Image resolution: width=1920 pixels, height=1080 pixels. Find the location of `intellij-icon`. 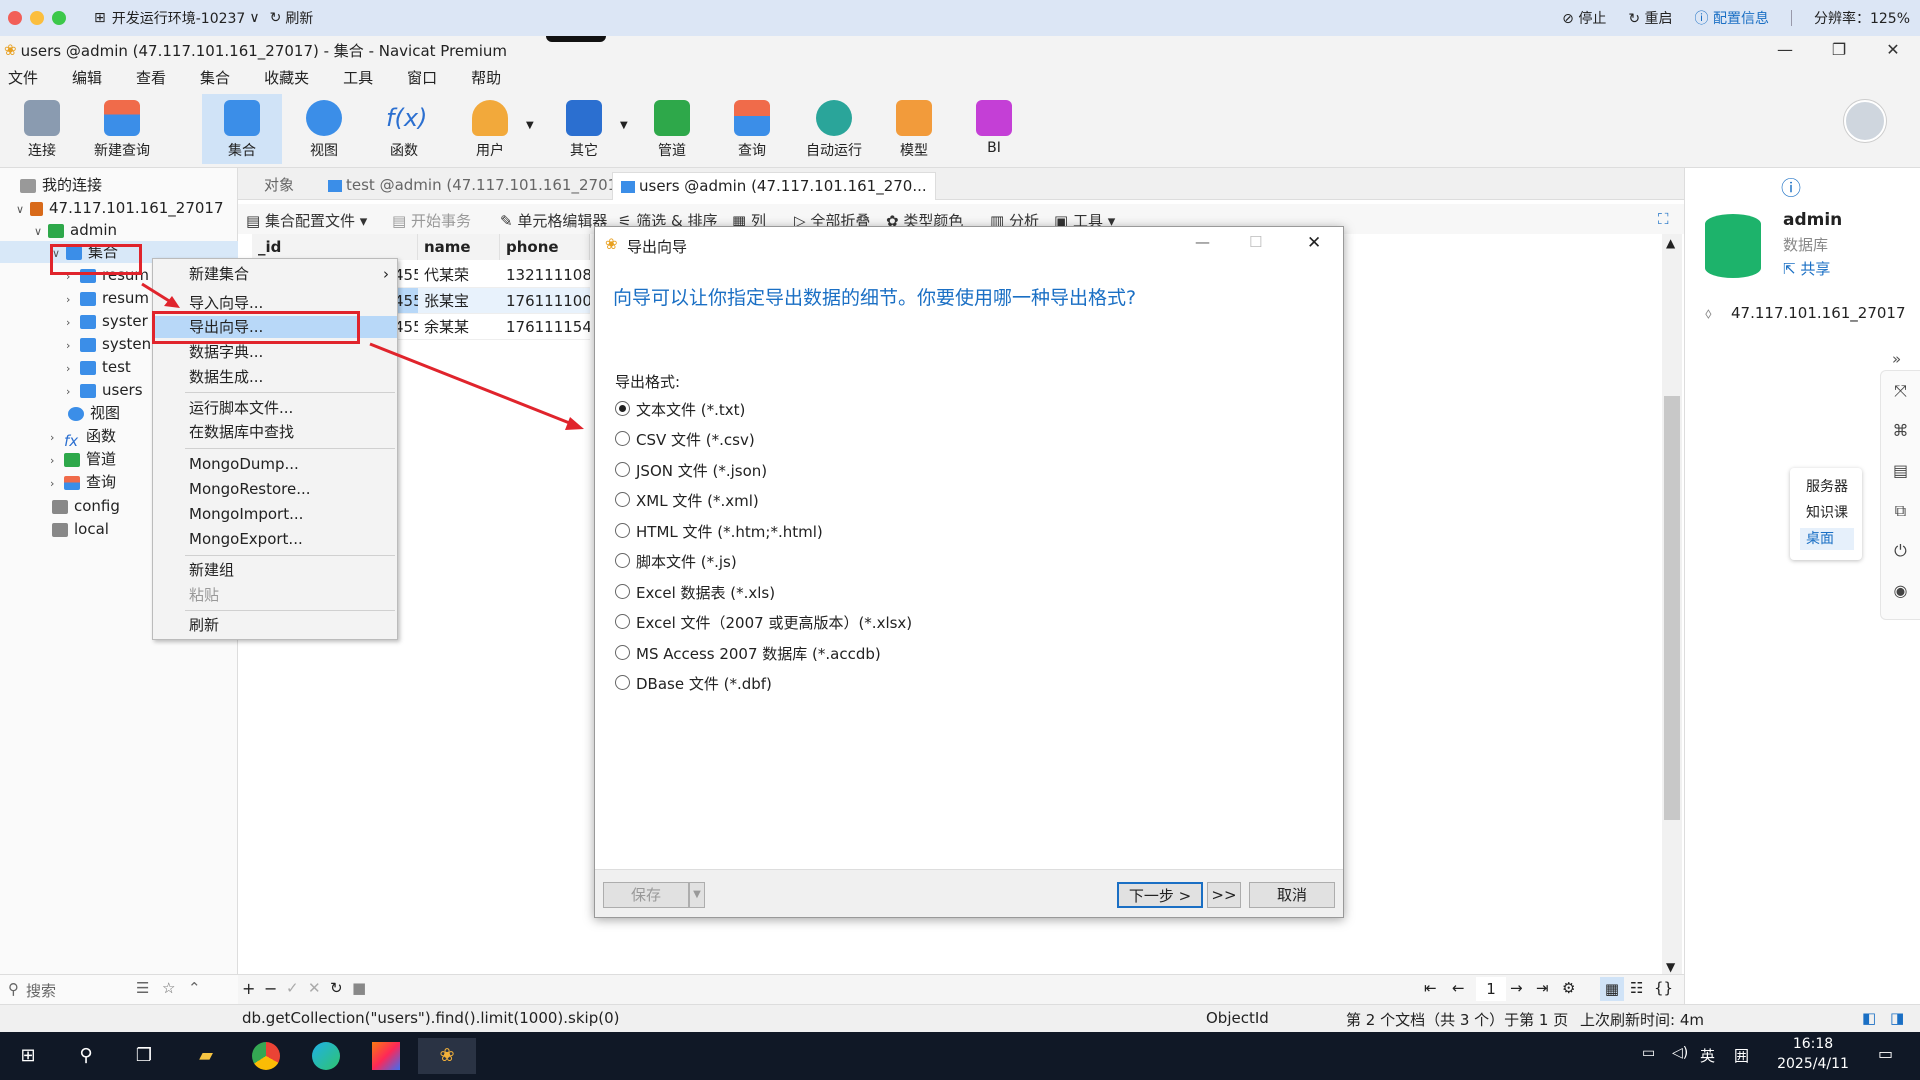

intellij-icon is located at coordinates (386, 1056).